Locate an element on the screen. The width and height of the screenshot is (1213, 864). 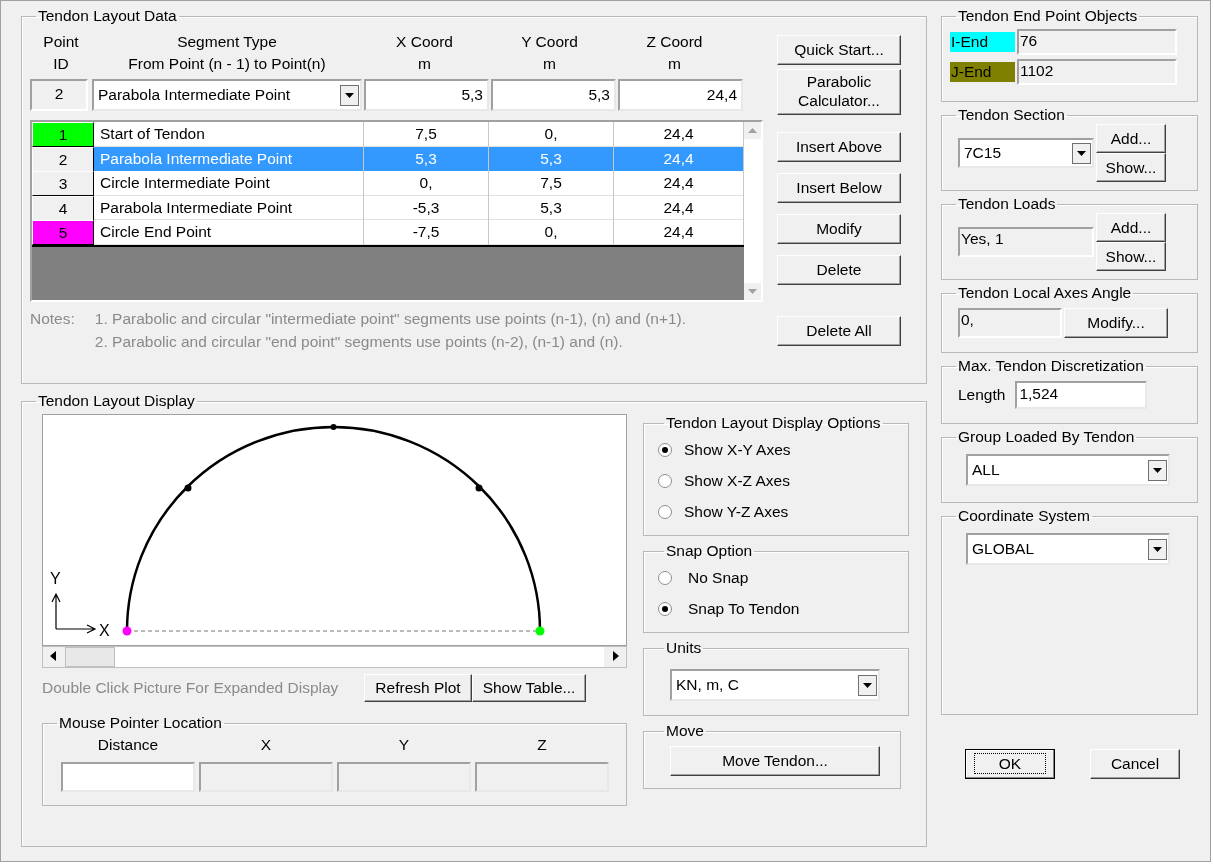
angle-field: 0, is located at coordinates (1010, 323).